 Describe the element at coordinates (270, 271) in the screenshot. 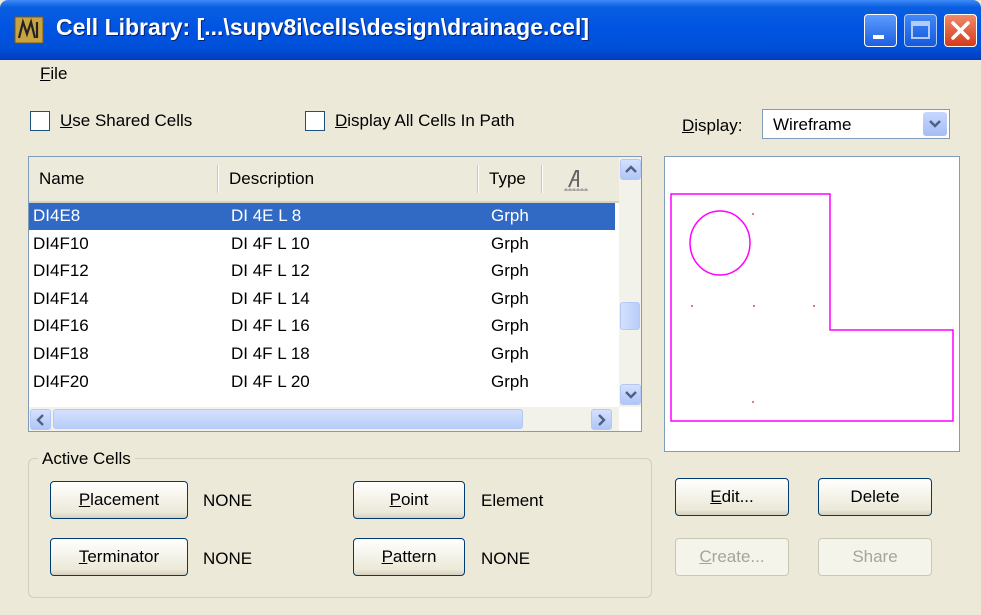

I see `cell-description: DI 4F L 12` at that location.